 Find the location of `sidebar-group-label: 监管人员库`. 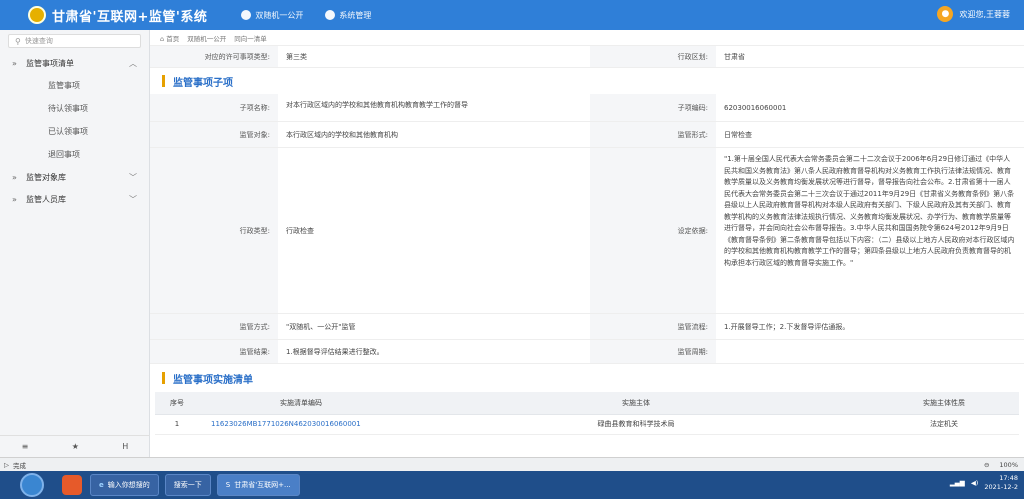

sidebar-group-label: 监管人员库 is located at coordinates (46, 199).